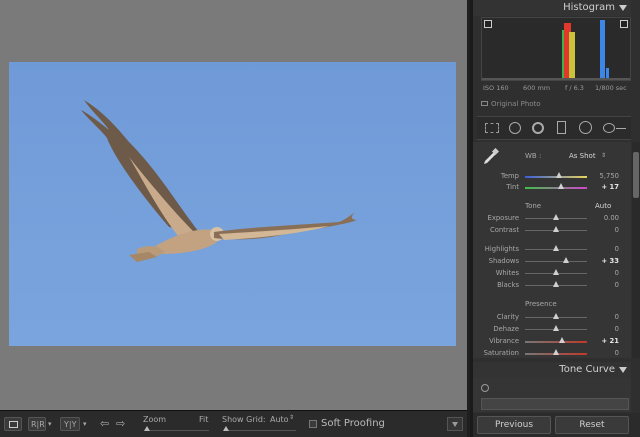 This screenshot has height=437, width=640. I want to click on triangle-down-icon, so click(455, 424).